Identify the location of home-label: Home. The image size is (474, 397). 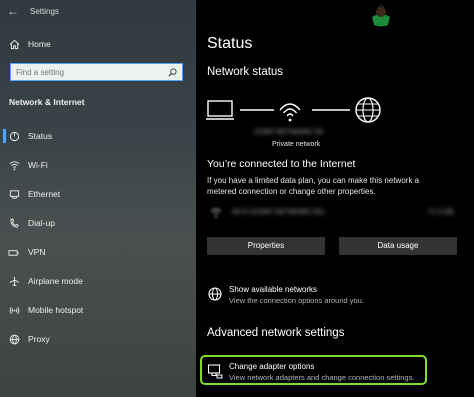
(39, 44).